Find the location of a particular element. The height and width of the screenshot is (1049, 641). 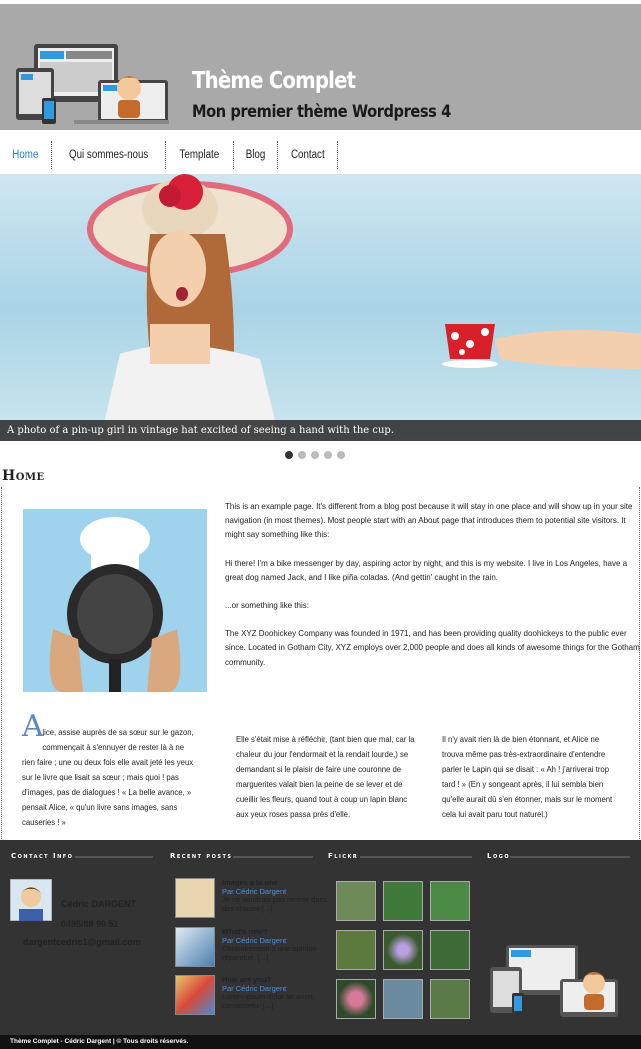

nav-label: Home is located at coordinates (25, 155).